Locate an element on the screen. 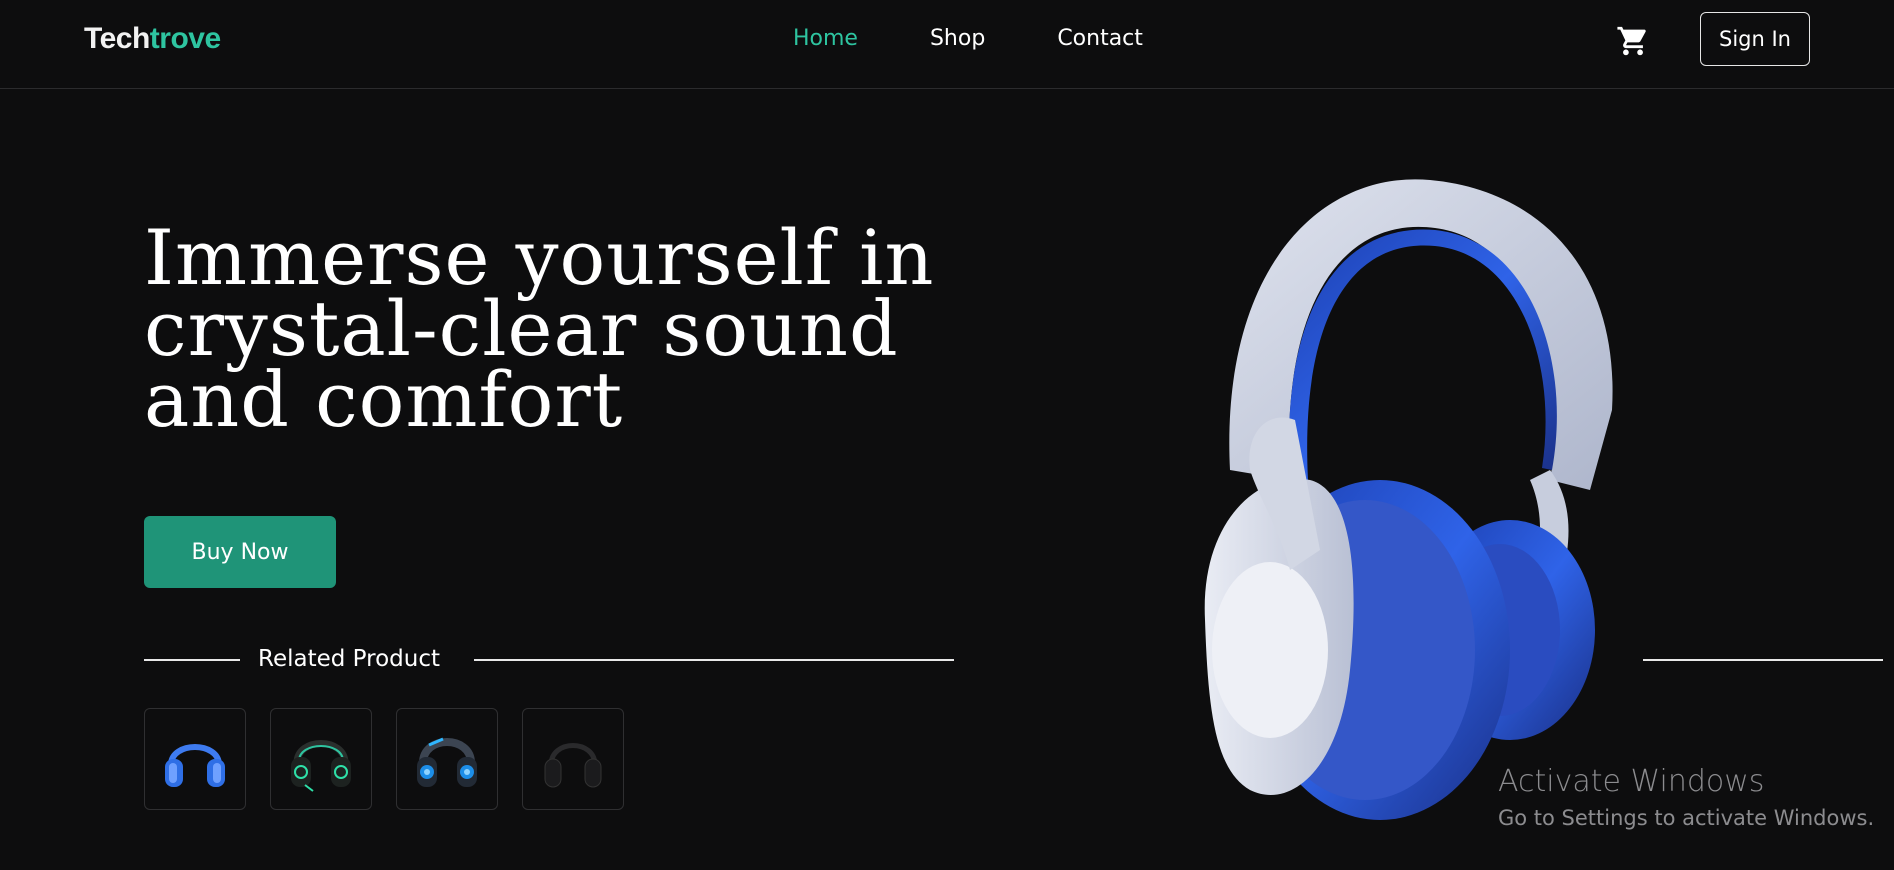 The image size is (1894, 870). related-divider-right is located at coordinates (714, 660).